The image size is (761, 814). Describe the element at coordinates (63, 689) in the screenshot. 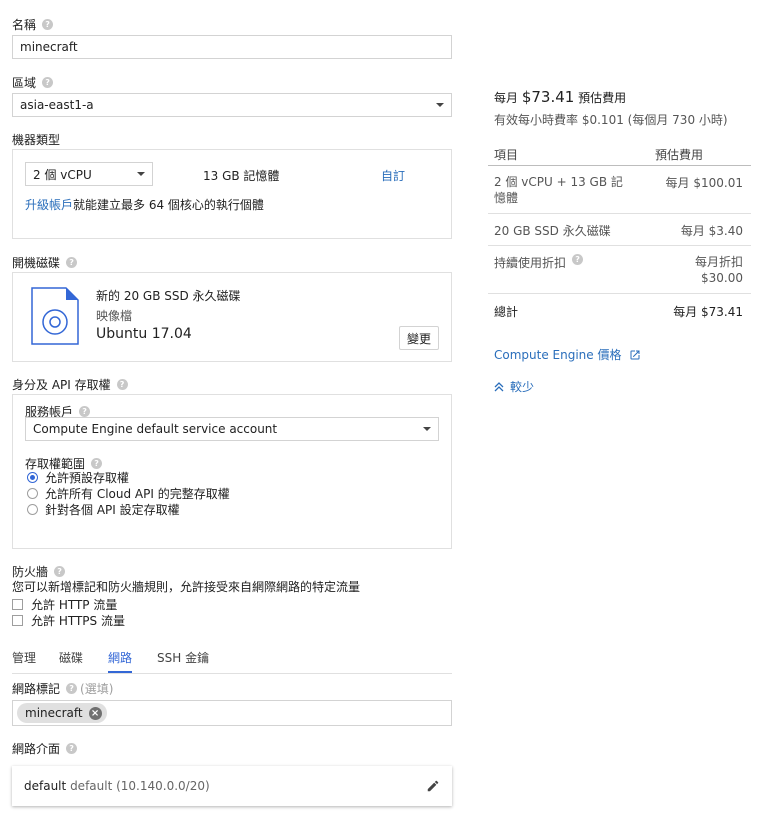

I see `network-tags-label: 網路標記 ? (選填)` at that location.